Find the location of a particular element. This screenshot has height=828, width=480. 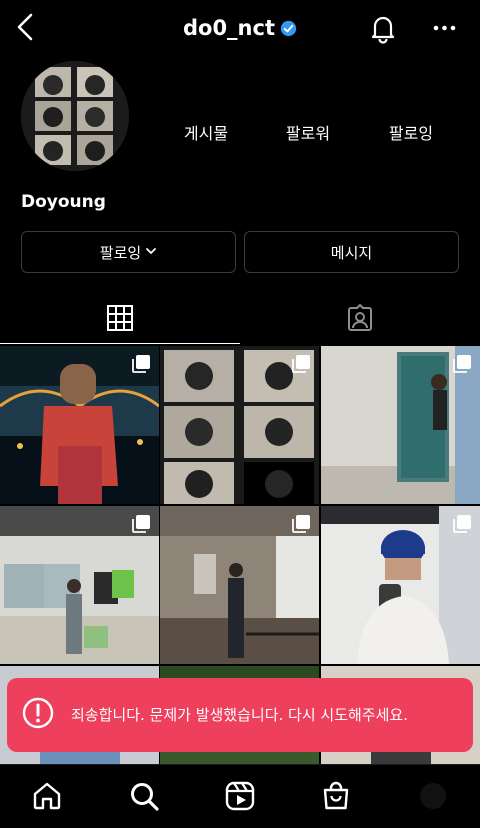

tagged-icon is located at coordinates (360, 320).